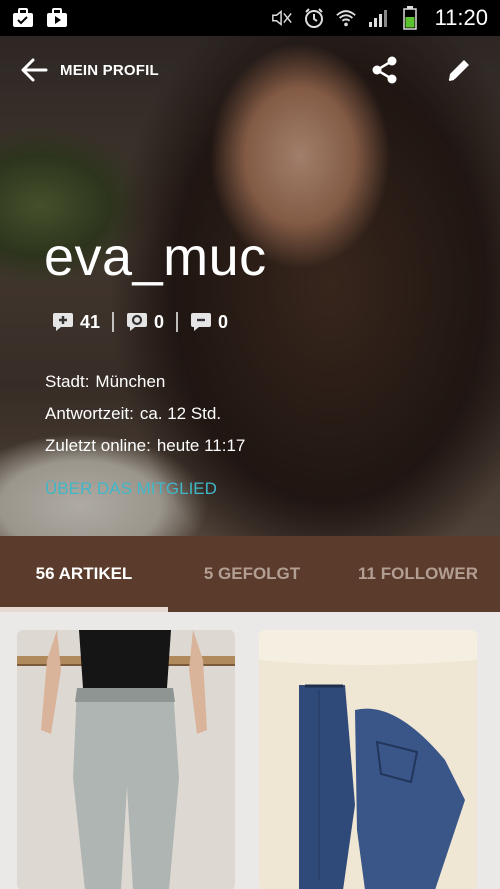 This screenshot has width=500, height=889. I want to click on negative-count: 0, so click(223, 321).